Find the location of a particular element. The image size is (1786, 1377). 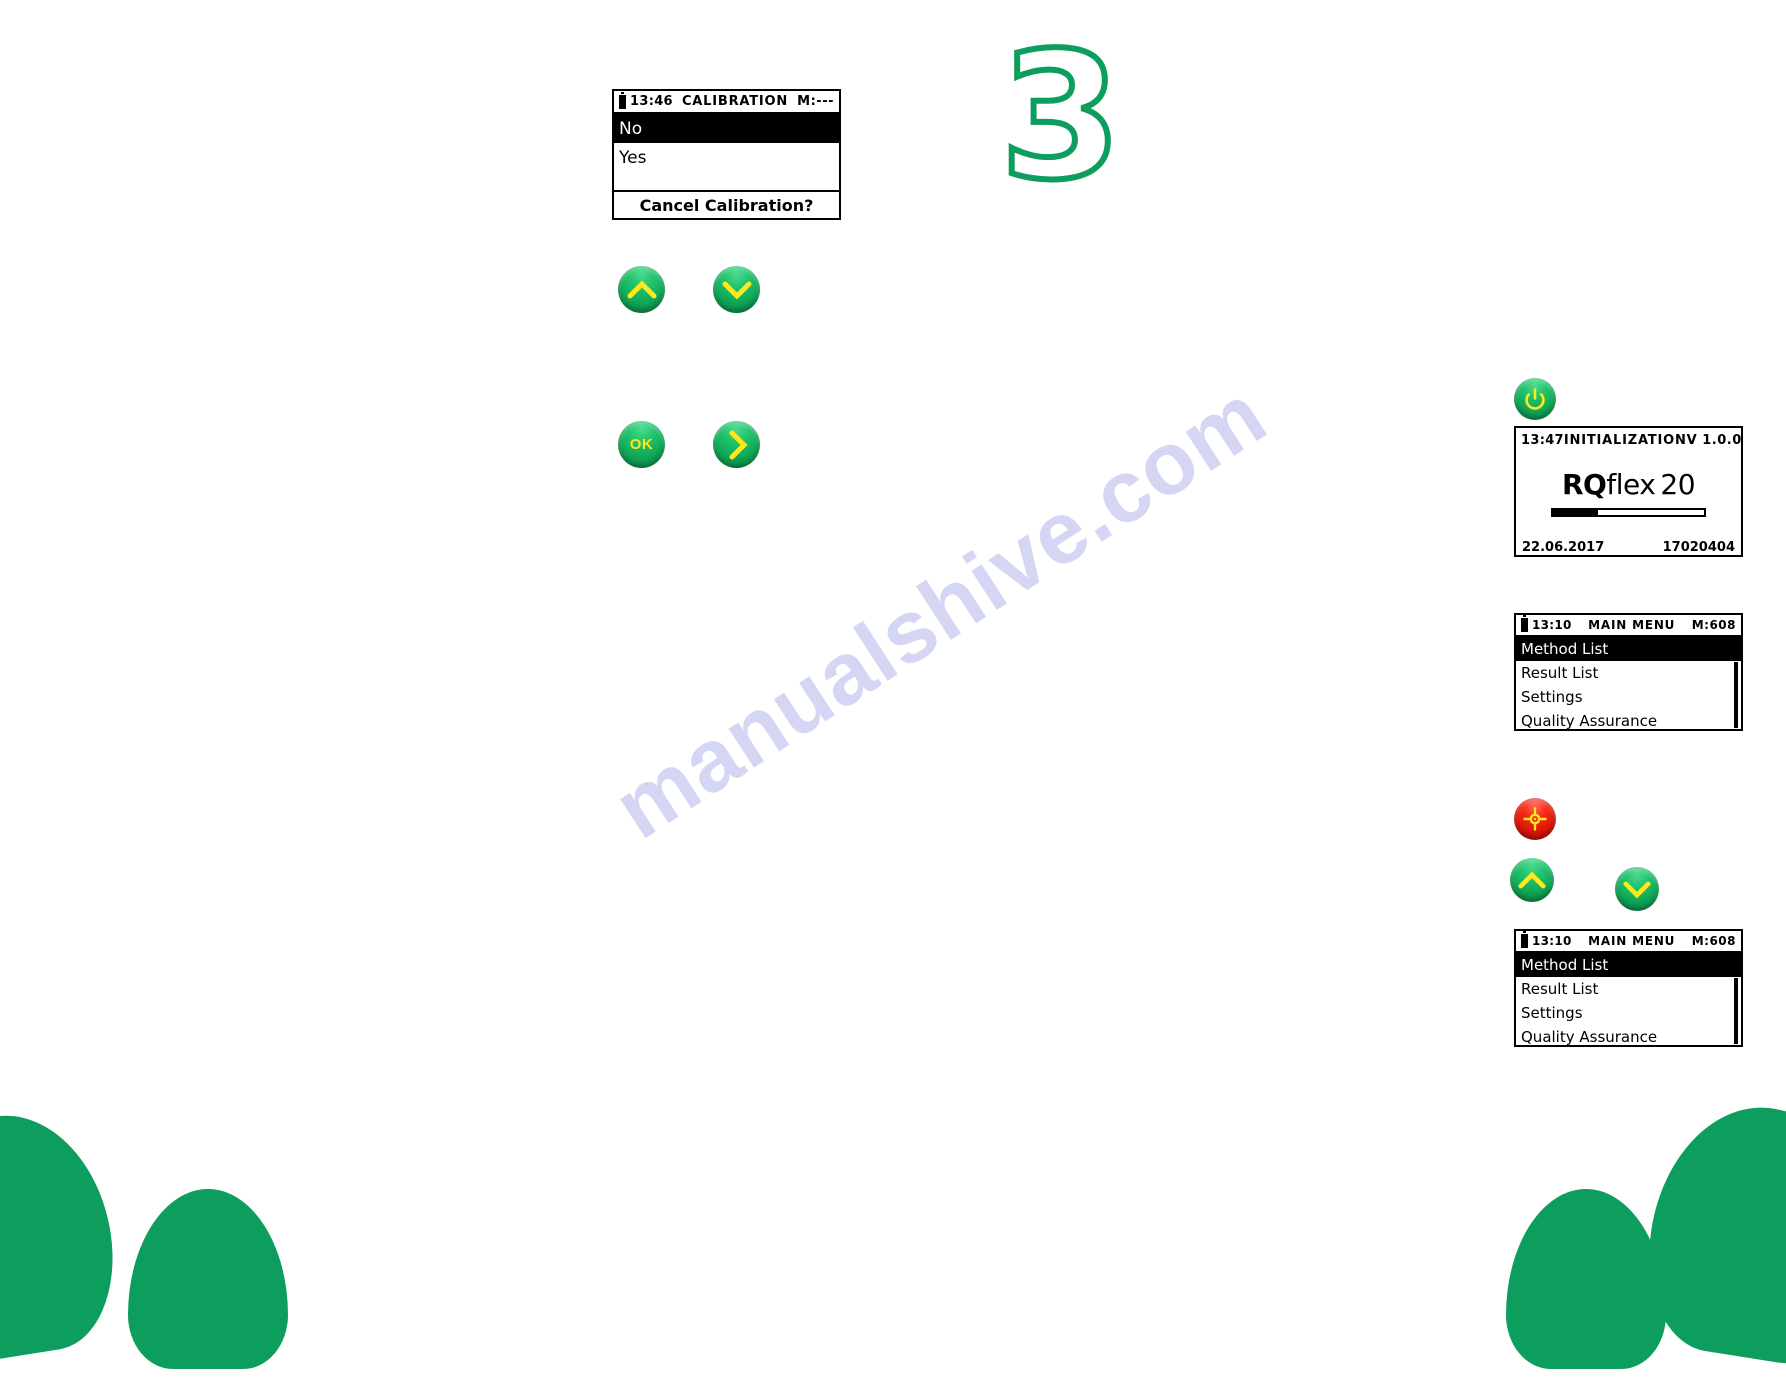

button-ok-label: OK is located at coordinates (641, 444).